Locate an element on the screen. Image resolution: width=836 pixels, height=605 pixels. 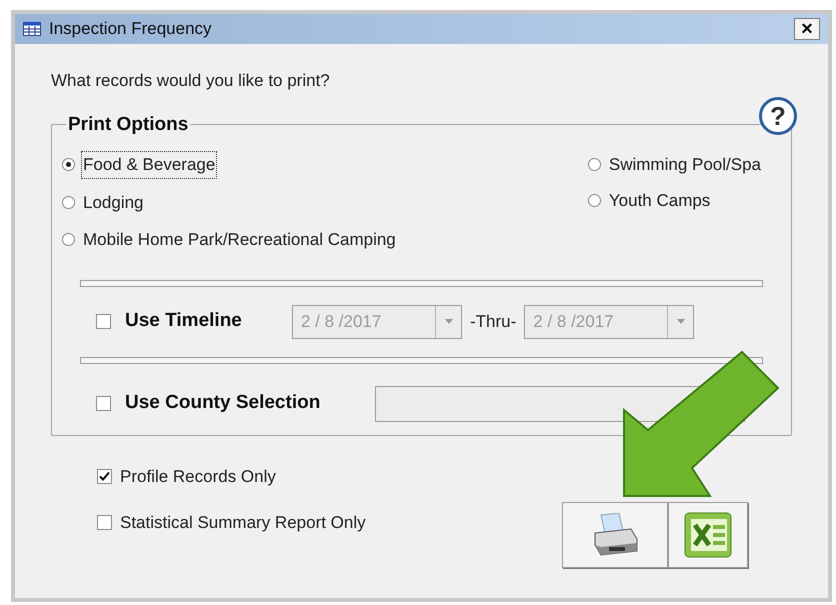
county-label: Use County Selection is located at coordinates (223, 403).